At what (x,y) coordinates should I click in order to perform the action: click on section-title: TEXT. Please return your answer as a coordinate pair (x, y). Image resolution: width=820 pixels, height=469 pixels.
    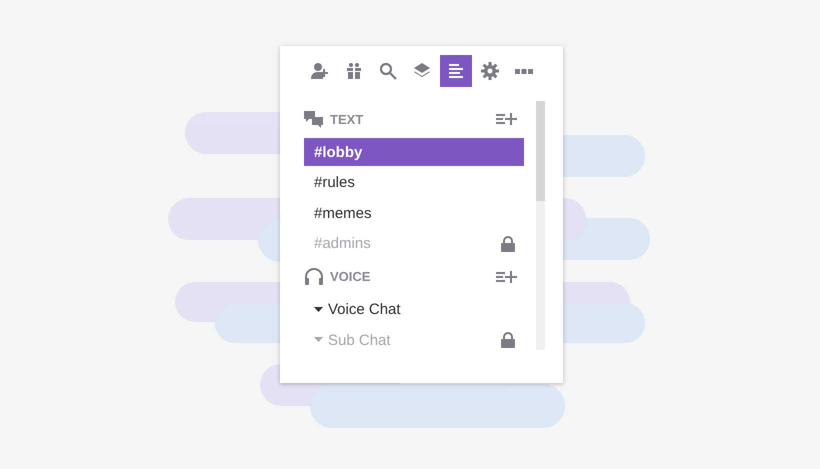
    Looking at the image, I should click on (347, 119).